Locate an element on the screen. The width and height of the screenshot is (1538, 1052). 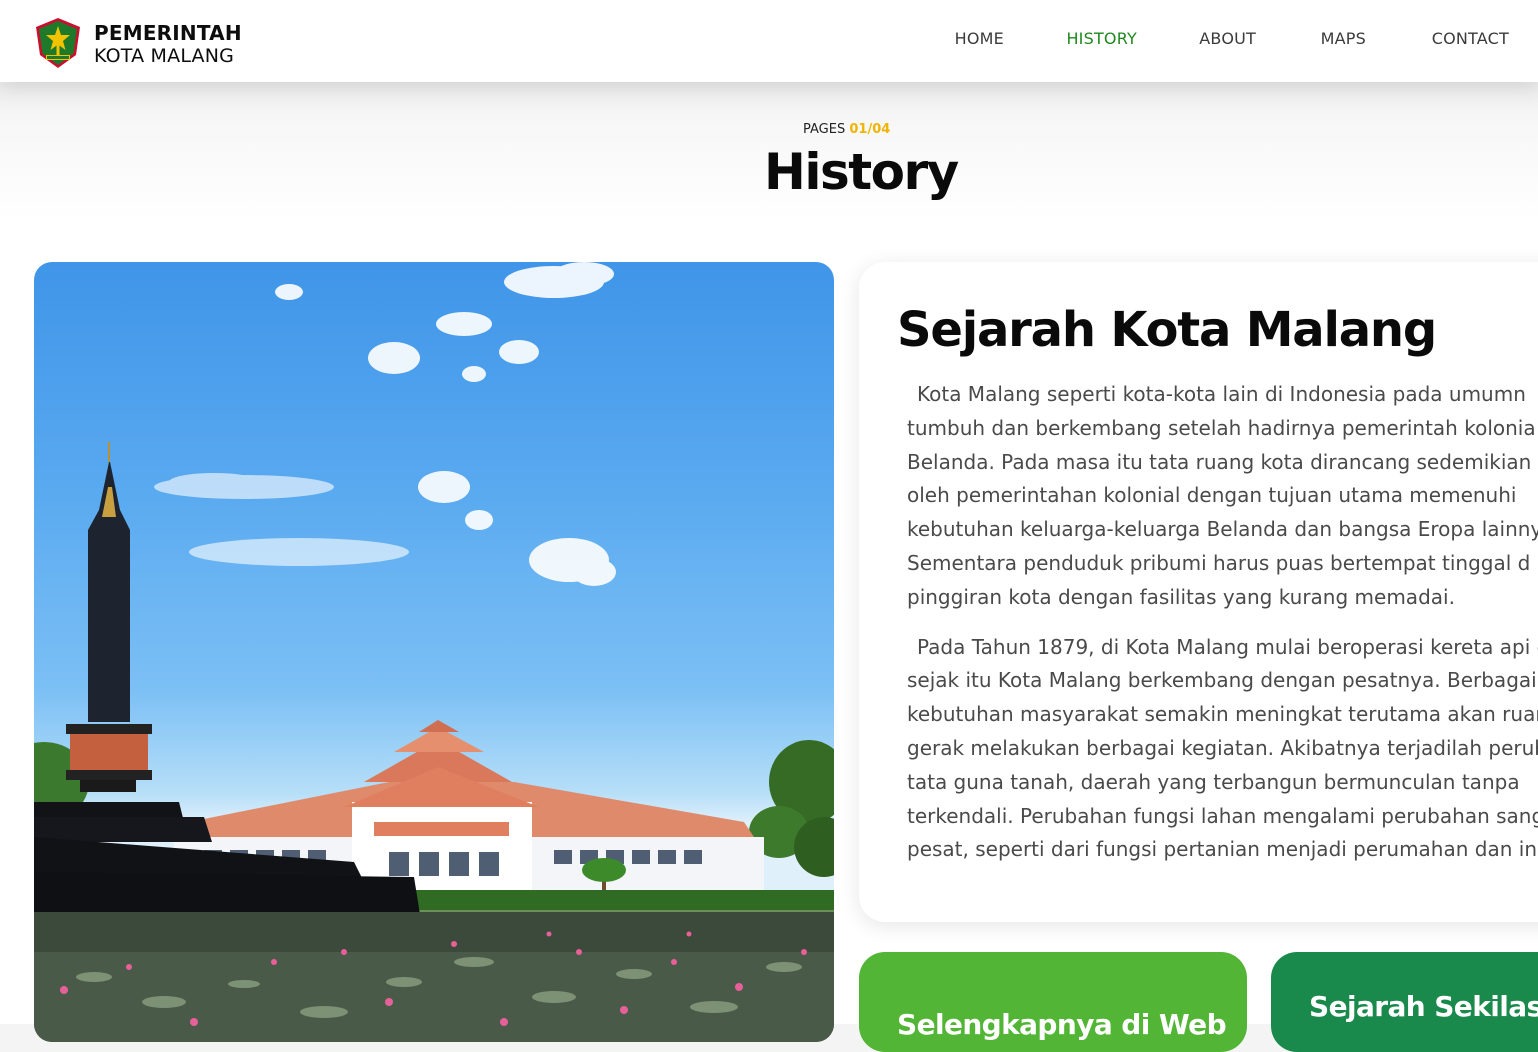
pages-prefix: PAGES is located at coordinates (826, 129).